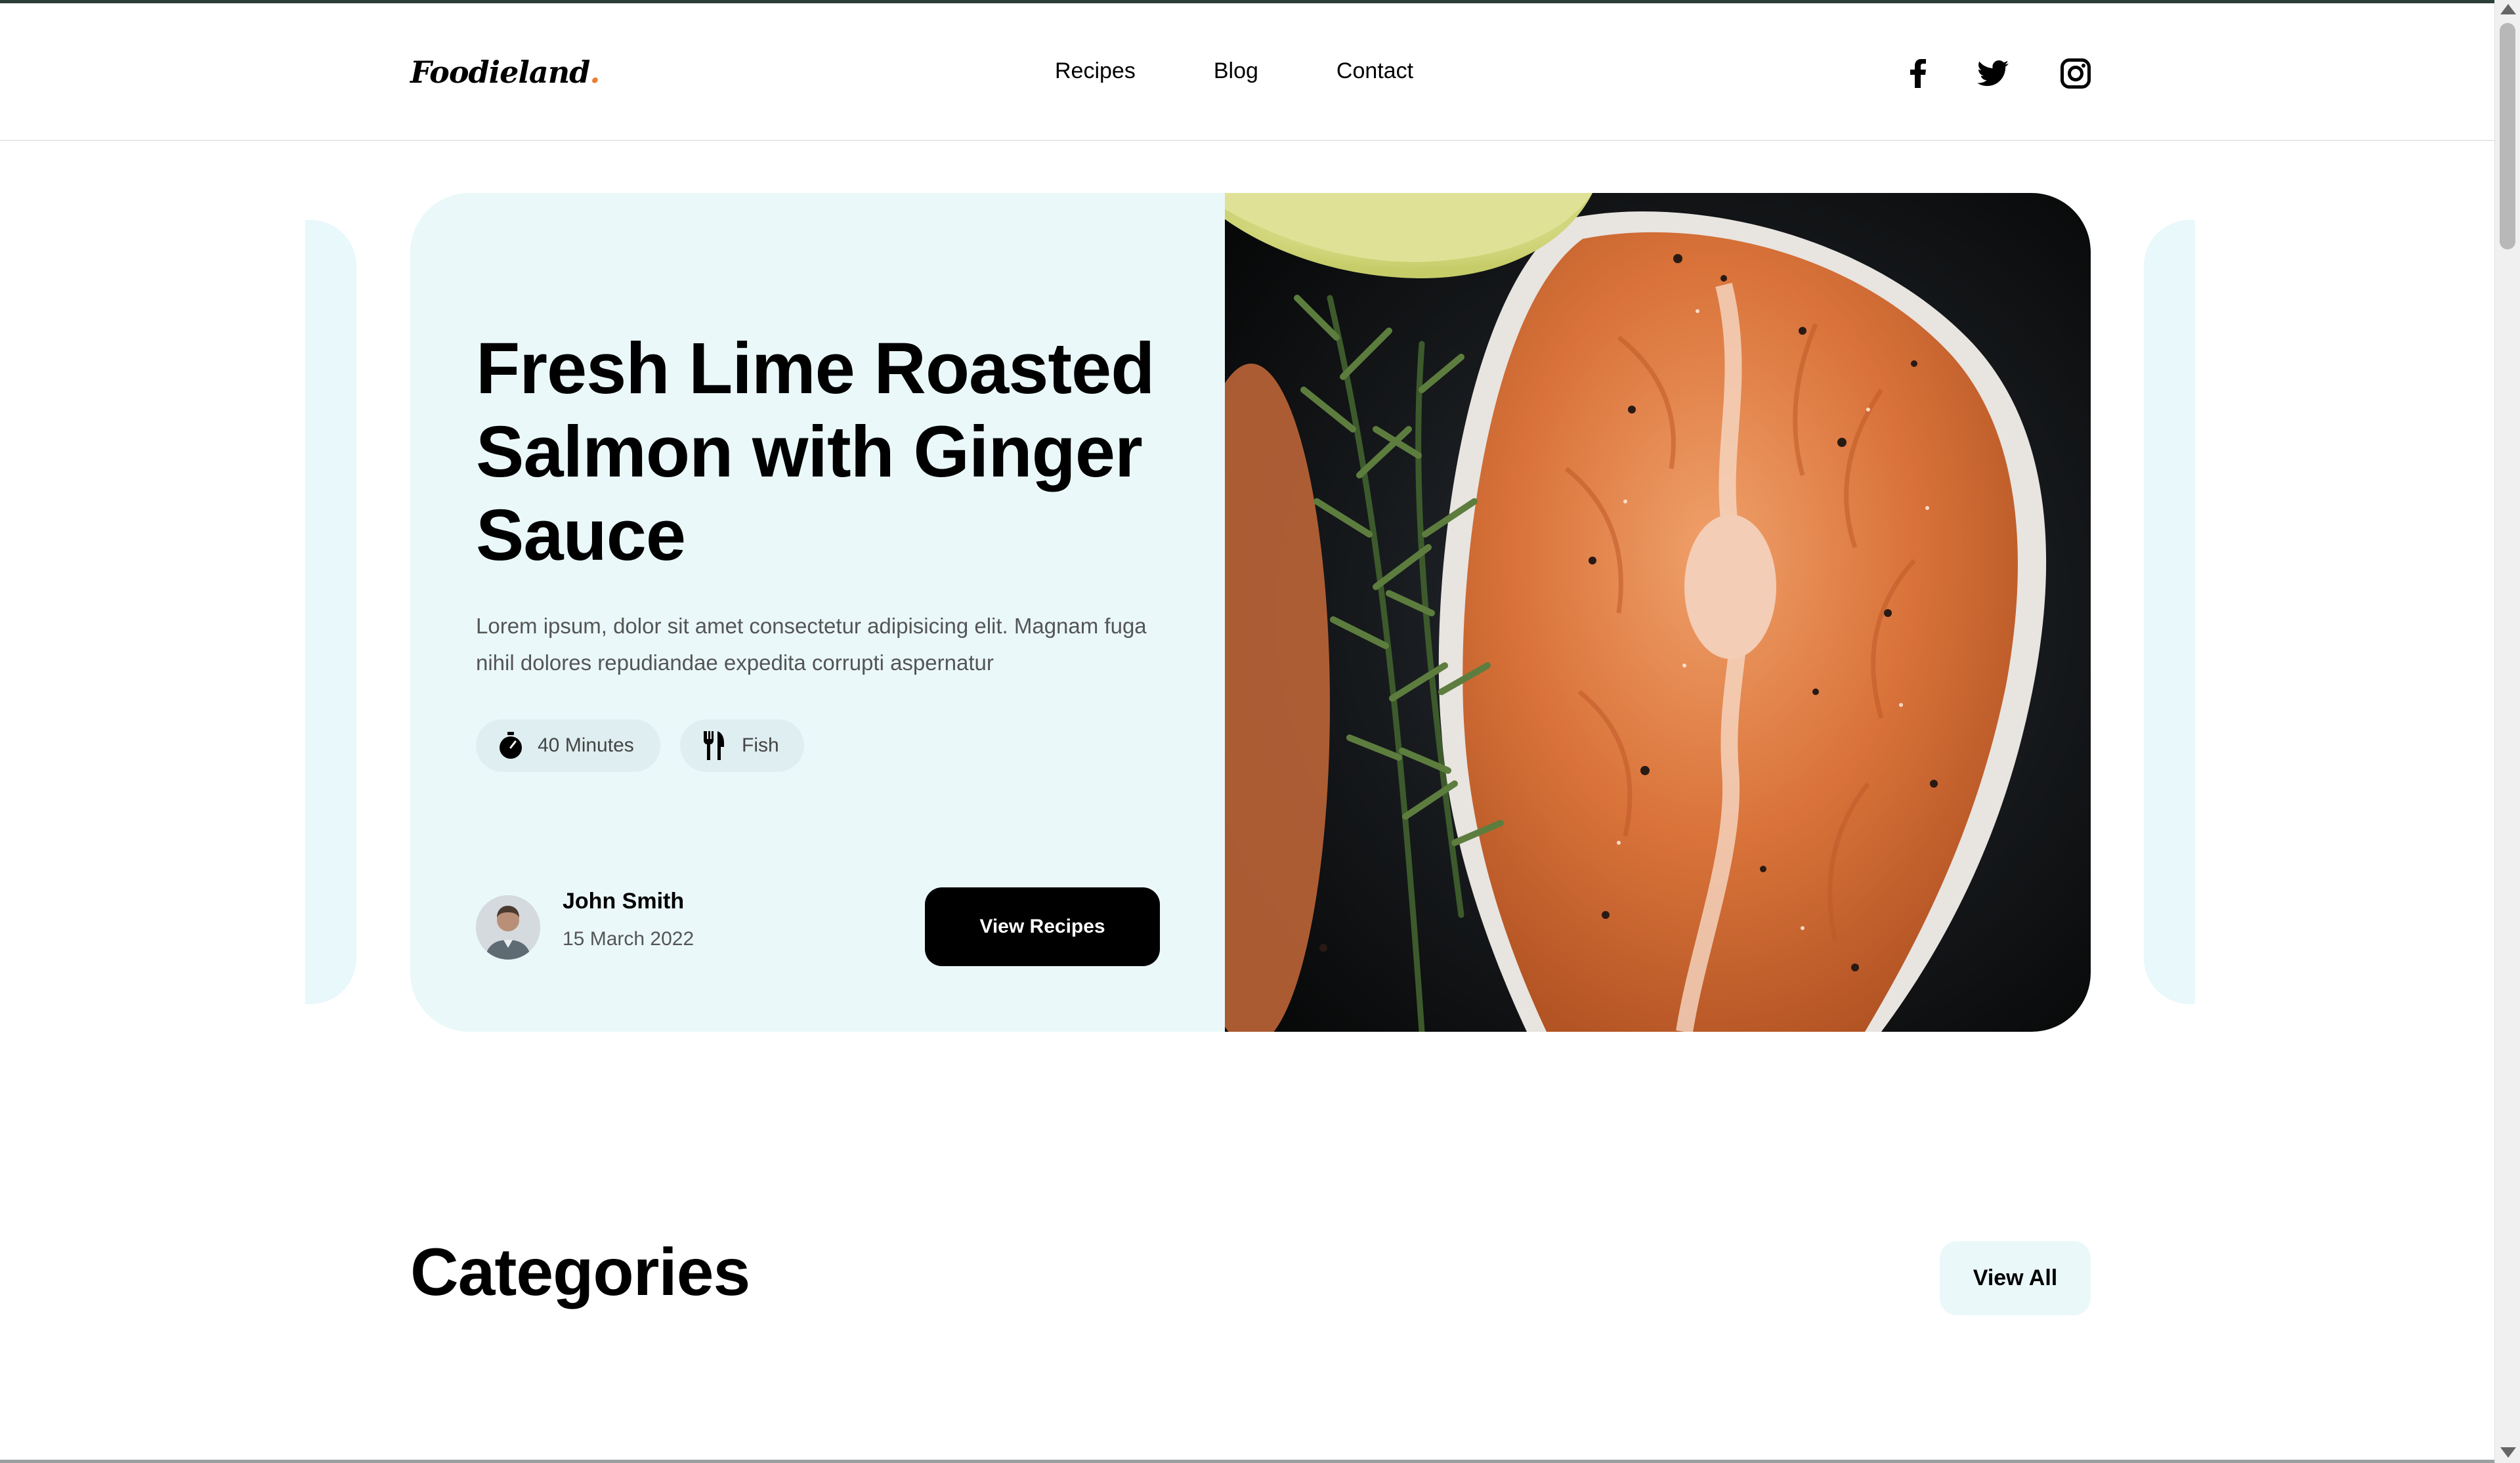 This screenshot has height=1463, width=2520. I want to click on site-header: Foodieland. Recipes Blog Contact, so click(1247, 72).